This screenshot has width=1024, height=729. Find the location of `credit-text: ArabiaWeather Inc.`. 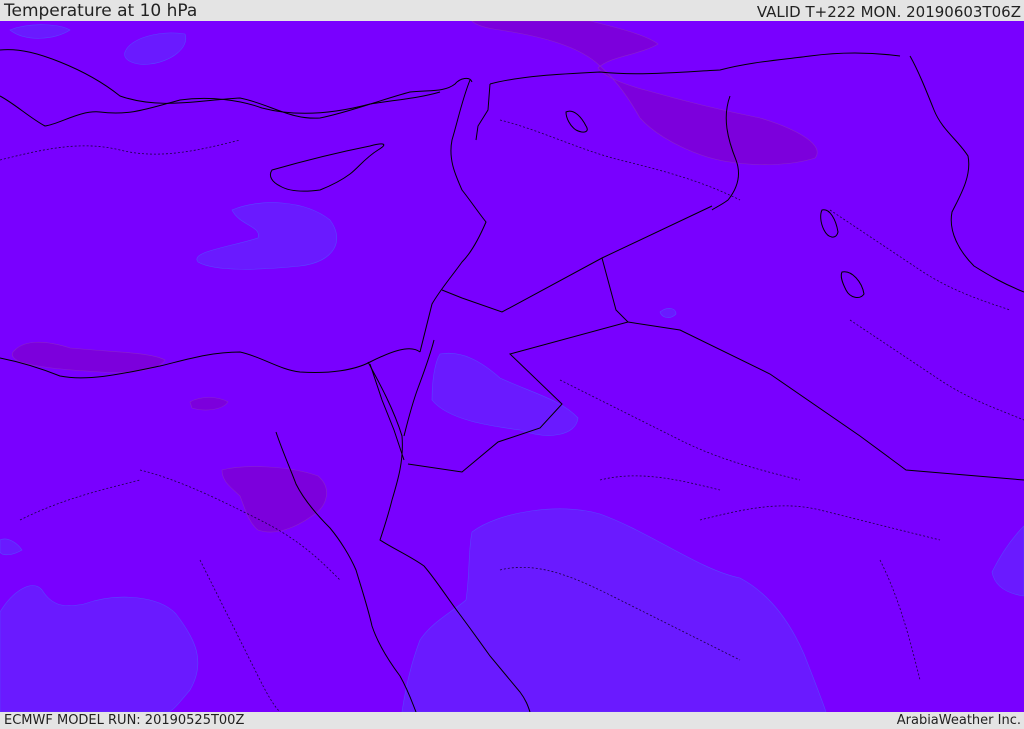

credit-text: ArabiaWeather Inc. is located at coordinates (958, 720).